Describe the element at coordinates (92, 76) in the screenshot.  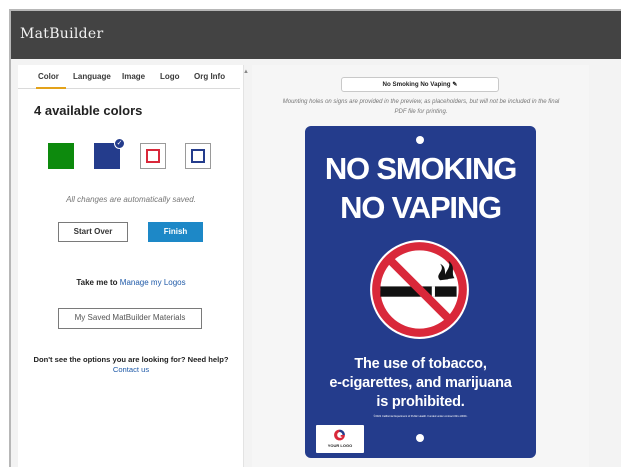
I see `tab-language: Language` at that location.